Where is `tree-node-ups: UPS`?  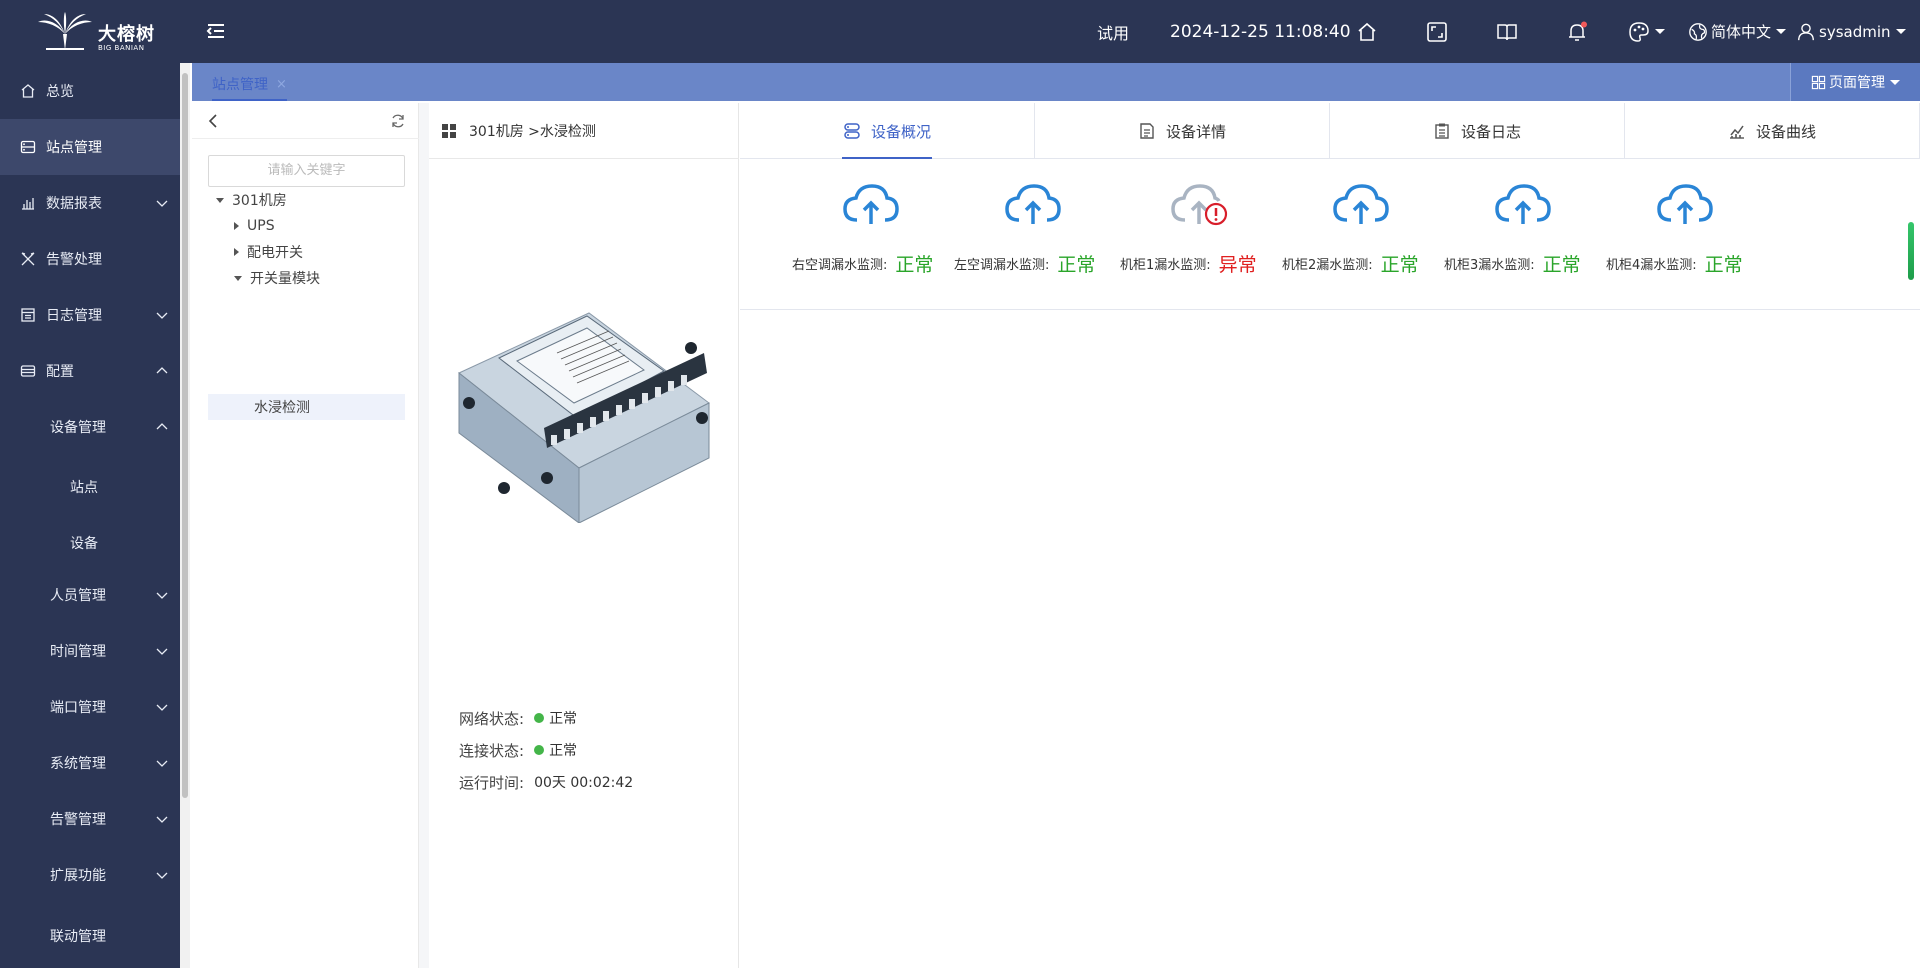 tree-node-ups: UPS is located at coordinates (254, 226).